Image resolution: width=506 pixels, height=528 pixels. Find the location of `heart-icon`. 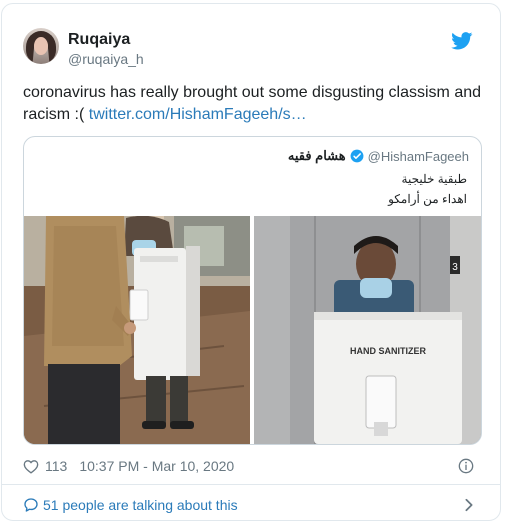

heart-icon is located at coordinates (31, 466).